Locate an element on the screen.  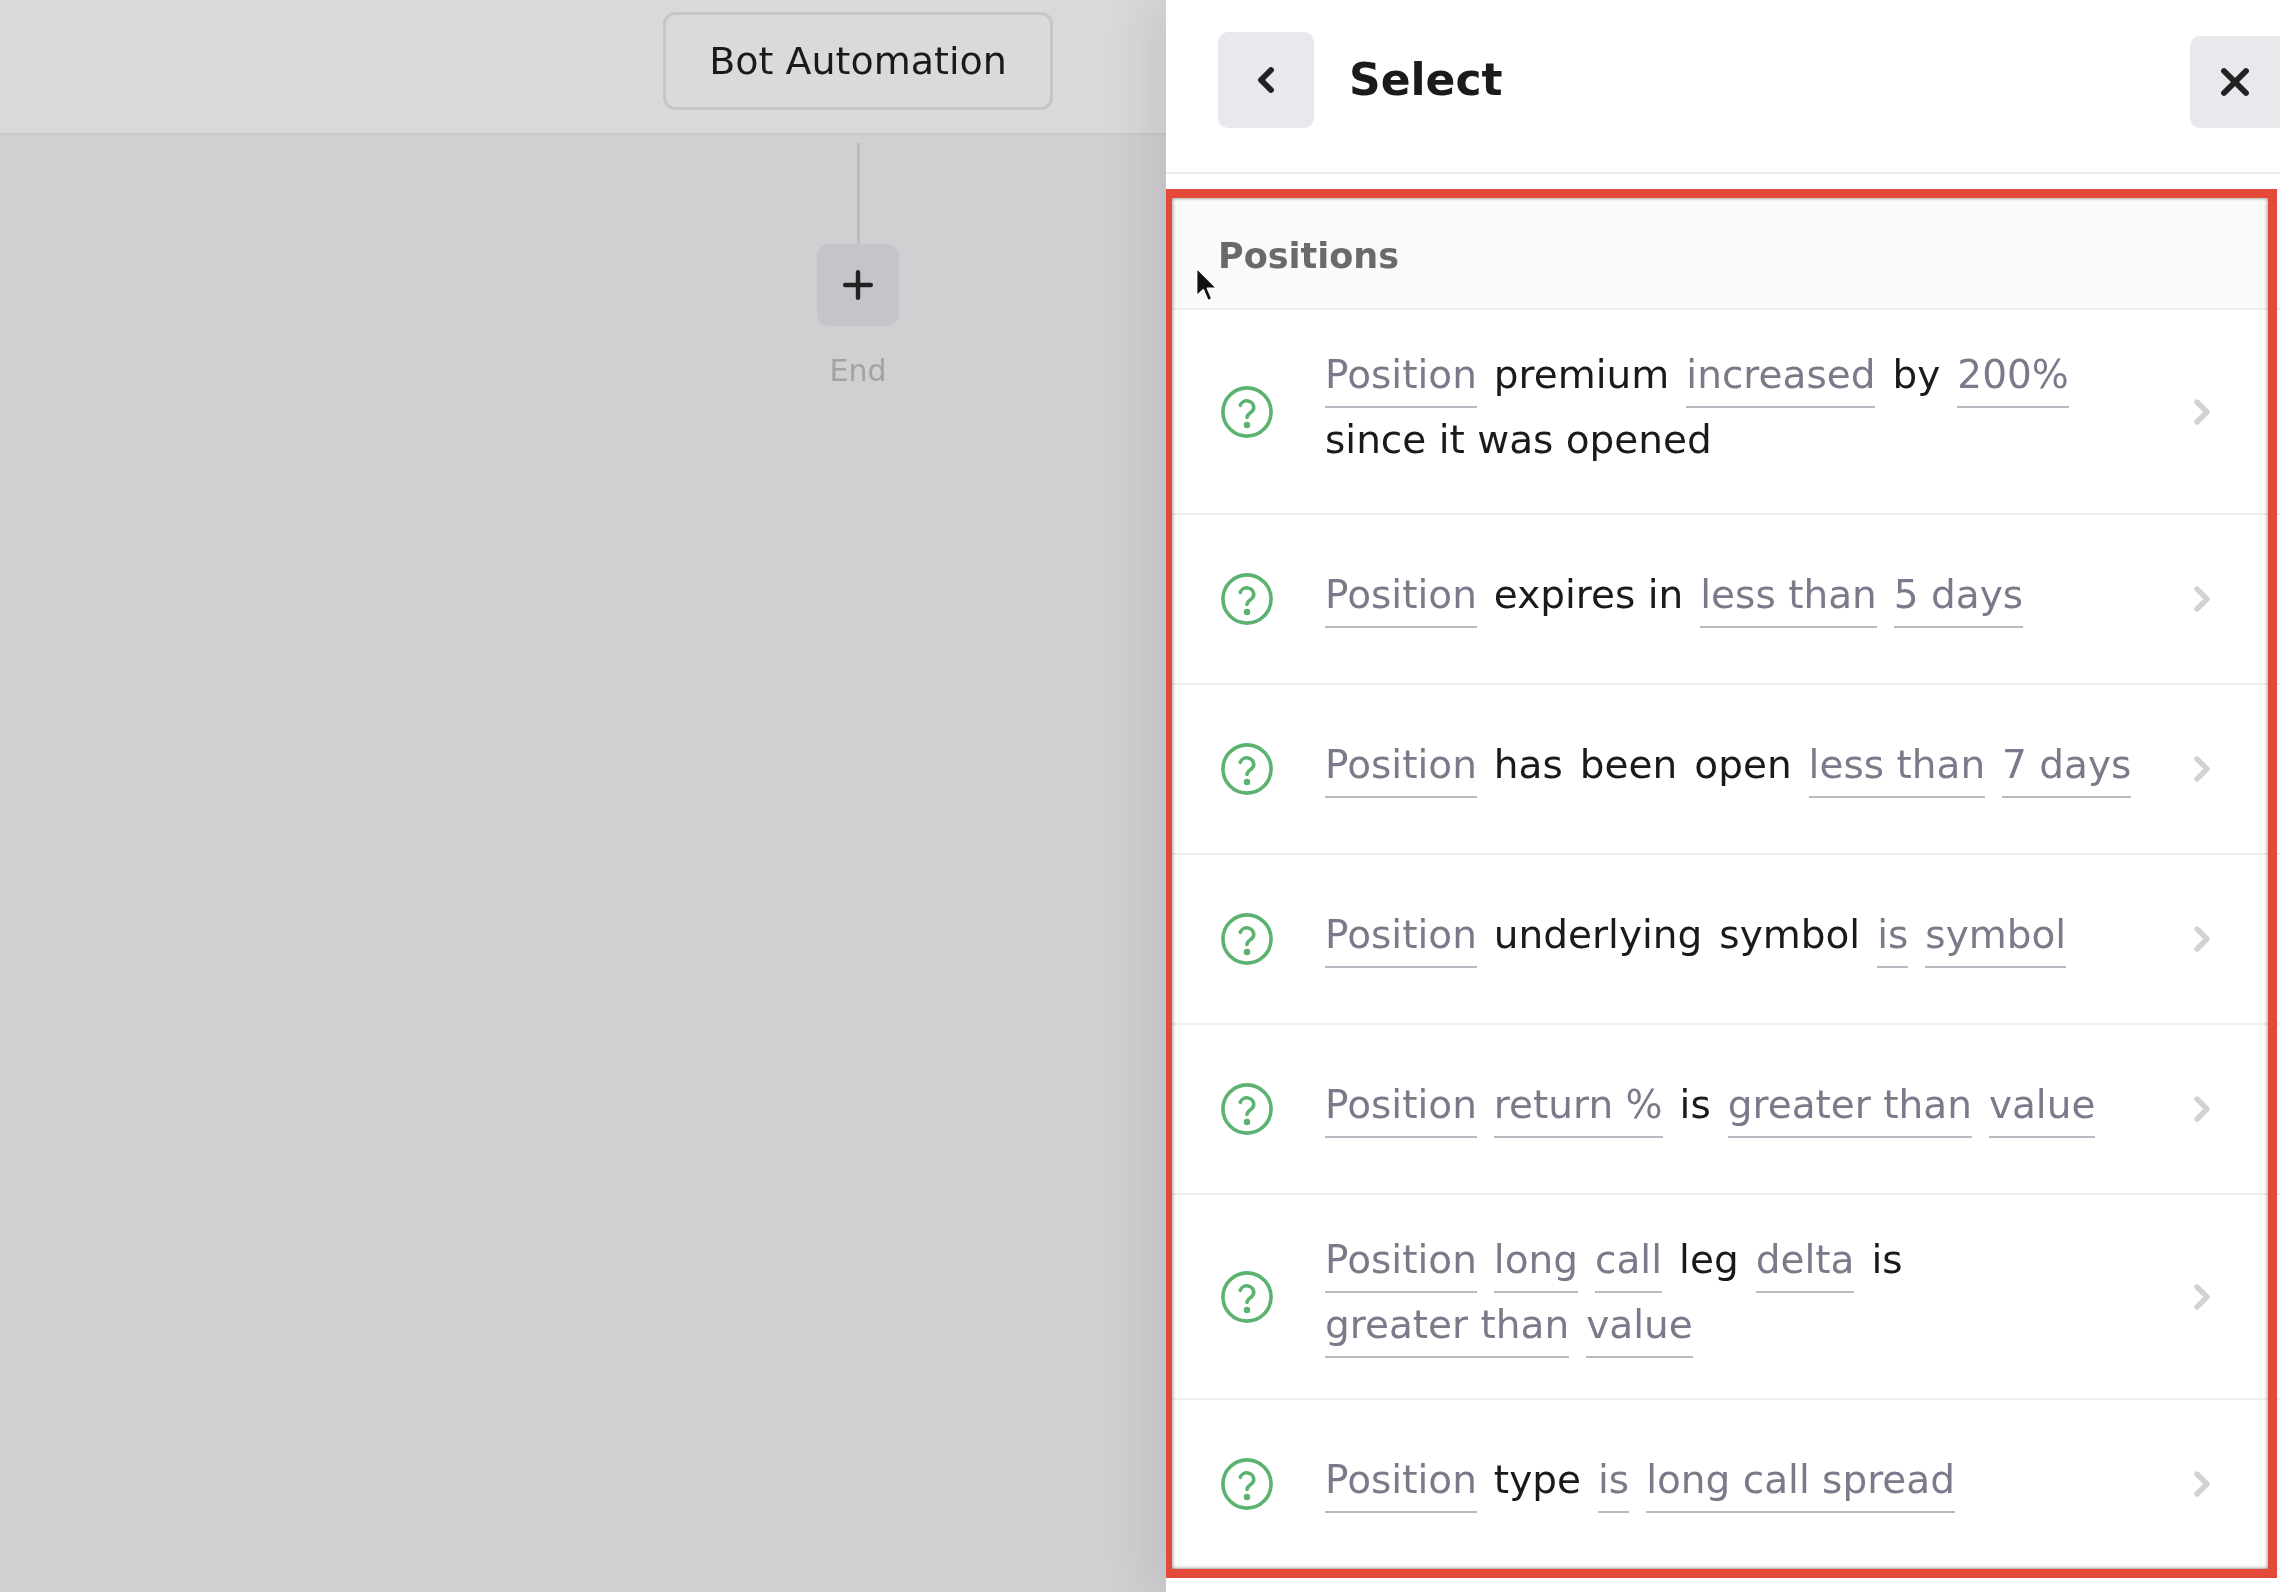
back-button is located at coordinates (1266, 80).